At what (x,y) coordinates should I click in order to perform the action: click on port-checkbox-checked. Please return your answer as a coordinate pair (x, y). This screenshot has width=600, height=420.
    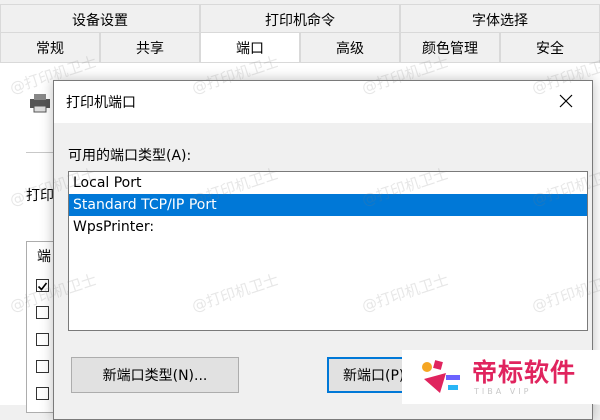
    Looking at the image, I should click on (42, 285).